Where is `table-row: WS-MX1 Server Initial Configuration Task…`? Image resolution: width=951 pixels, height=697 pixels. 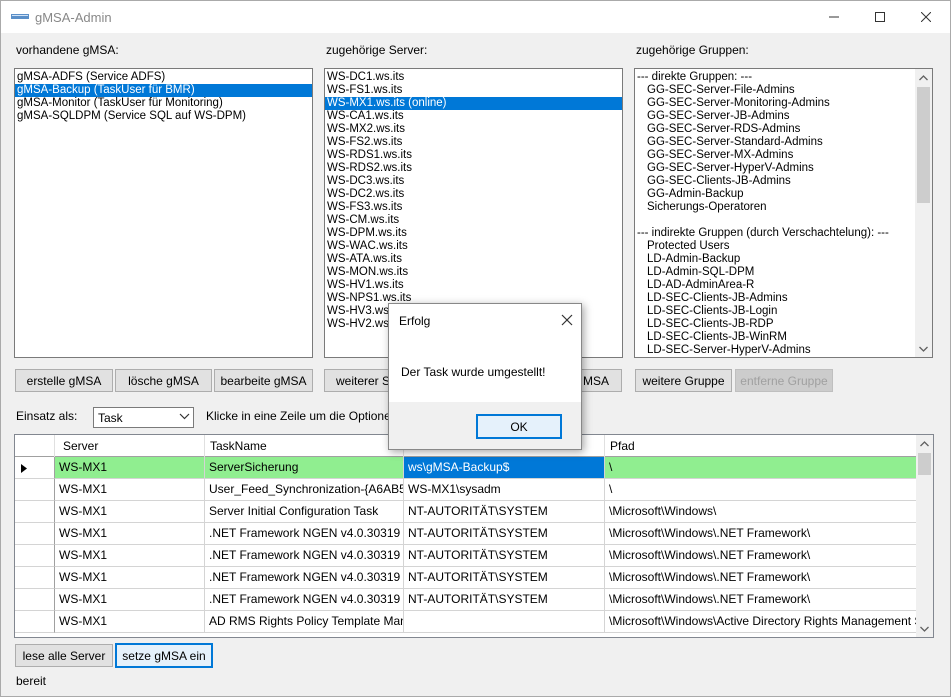 table-row: WS-MX1 Server Initial Configuration Task… is located at coordinates (466, 512).